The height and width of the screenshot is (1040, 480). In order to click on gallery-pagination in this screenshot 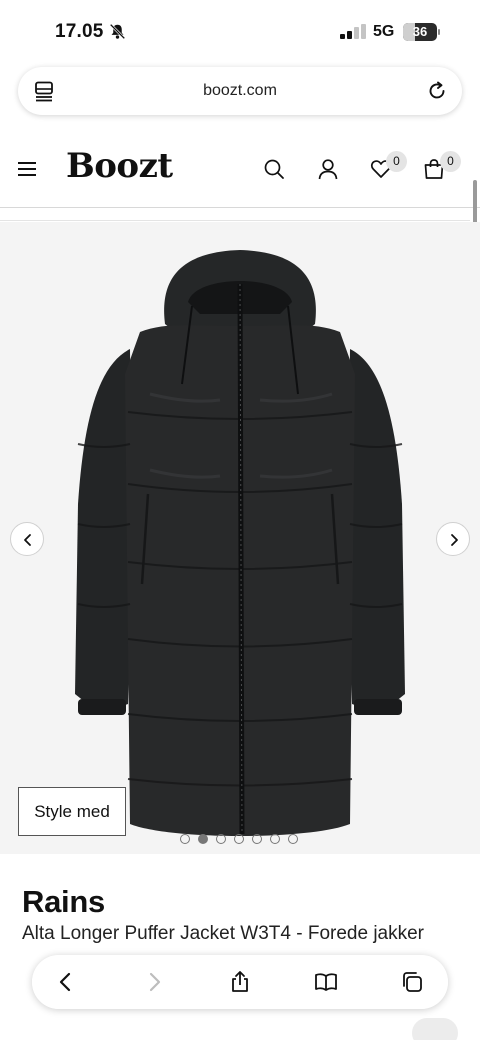, I will do `click(239, 840)`.